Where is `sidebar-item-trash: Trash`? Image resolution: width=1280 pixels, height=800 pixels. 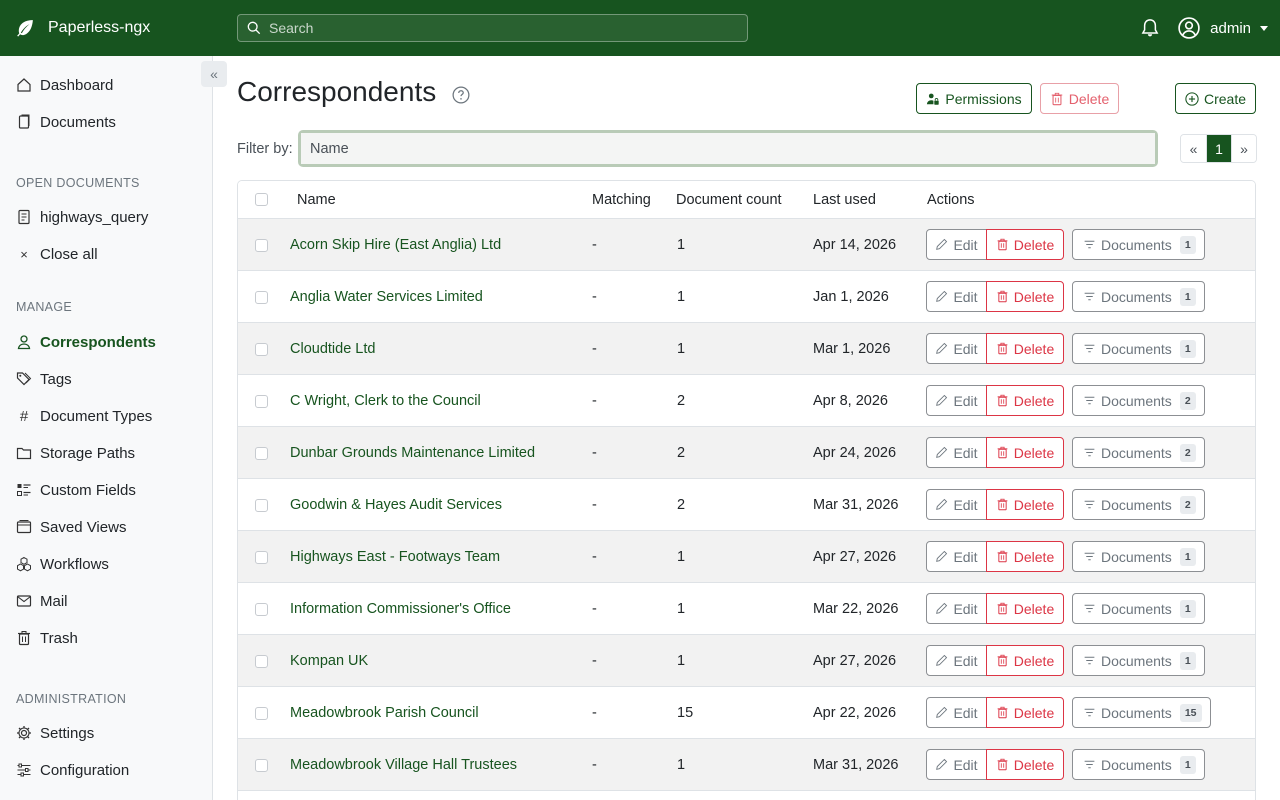
sidebar-item-trash: Trash is located at coordinates (47, 638).